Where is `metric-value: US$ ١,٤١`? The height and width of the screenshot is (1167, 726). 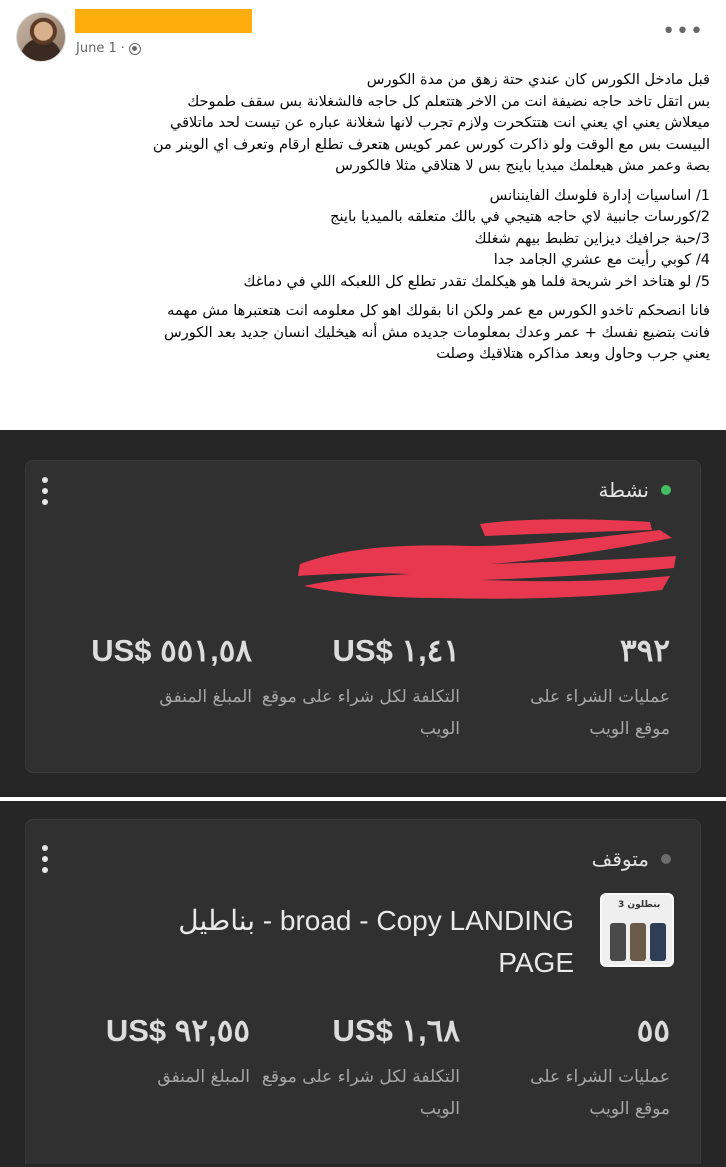
metric-value: US$ ١,٤١ is located at coordinates (396, 650).